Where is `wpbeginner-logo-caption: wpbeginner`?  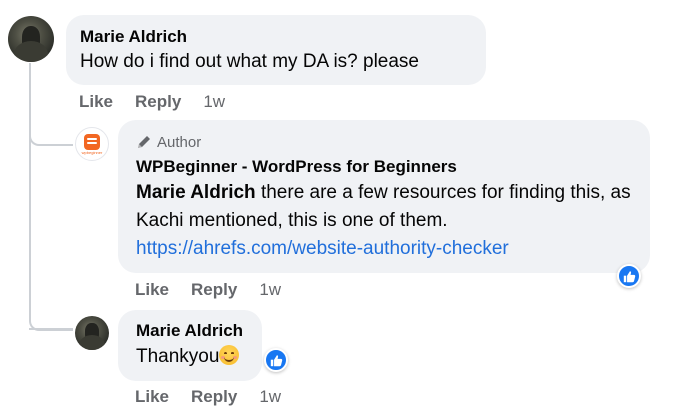
wpbeginner-logo-caption: wpbeginner is located at coordinates (92, 152).